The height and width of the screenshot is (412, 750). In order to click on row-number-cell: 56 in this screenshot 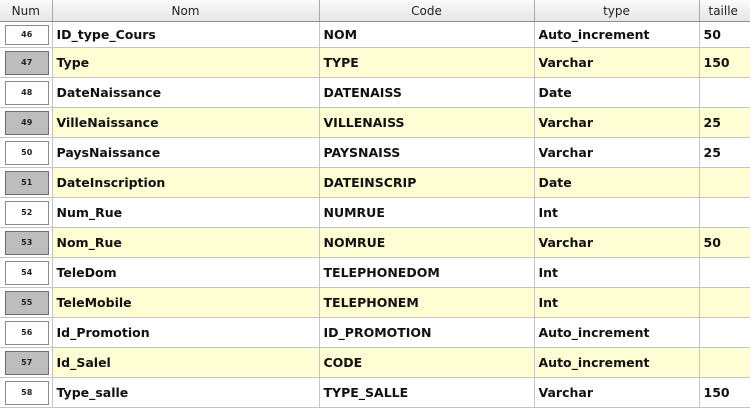, I will do `click(26, 332)`.